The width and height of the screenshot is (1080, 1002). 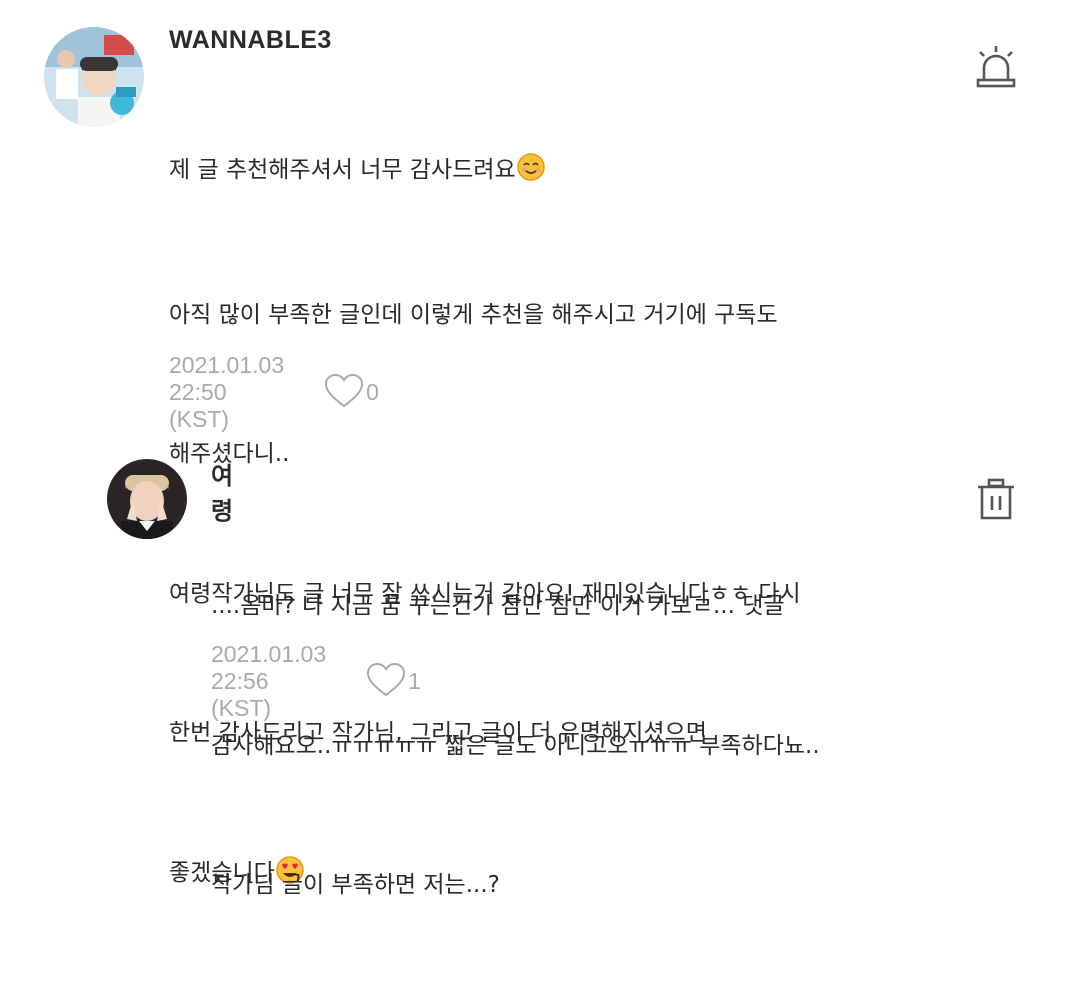 What do you see at coordinates (531, 175) in the screenshot?
I see `smiling-face-emoji` at bounding box center [531, 175].